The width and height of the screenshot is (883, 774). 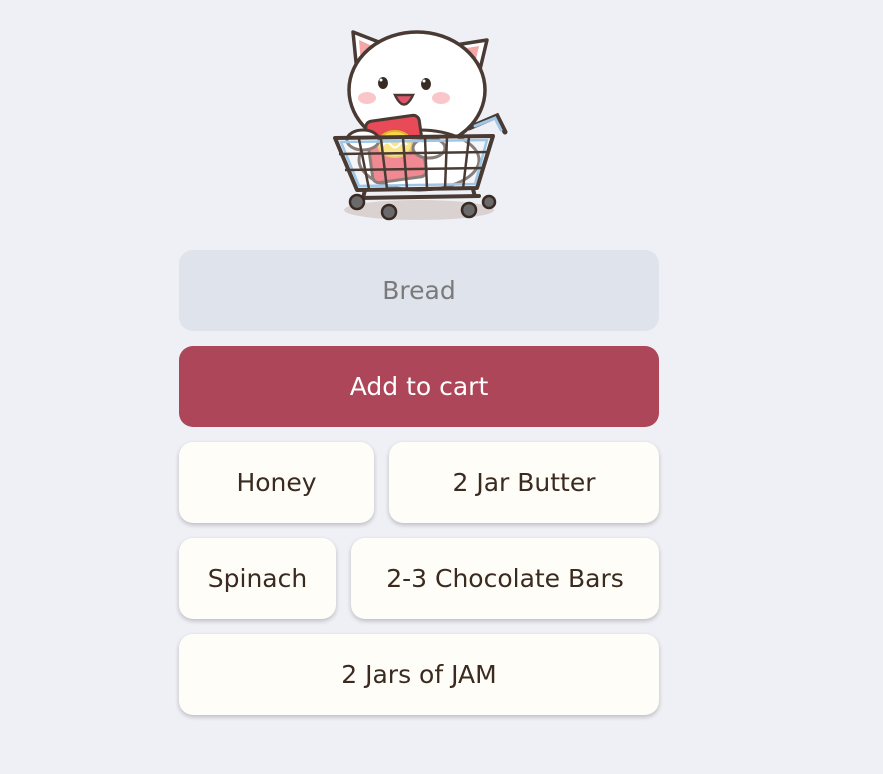 What do you see at coordinates (419, 386) in the screenshot?
I see `add-to-cart-button: Add to cart` at bounding box center [419, 386].